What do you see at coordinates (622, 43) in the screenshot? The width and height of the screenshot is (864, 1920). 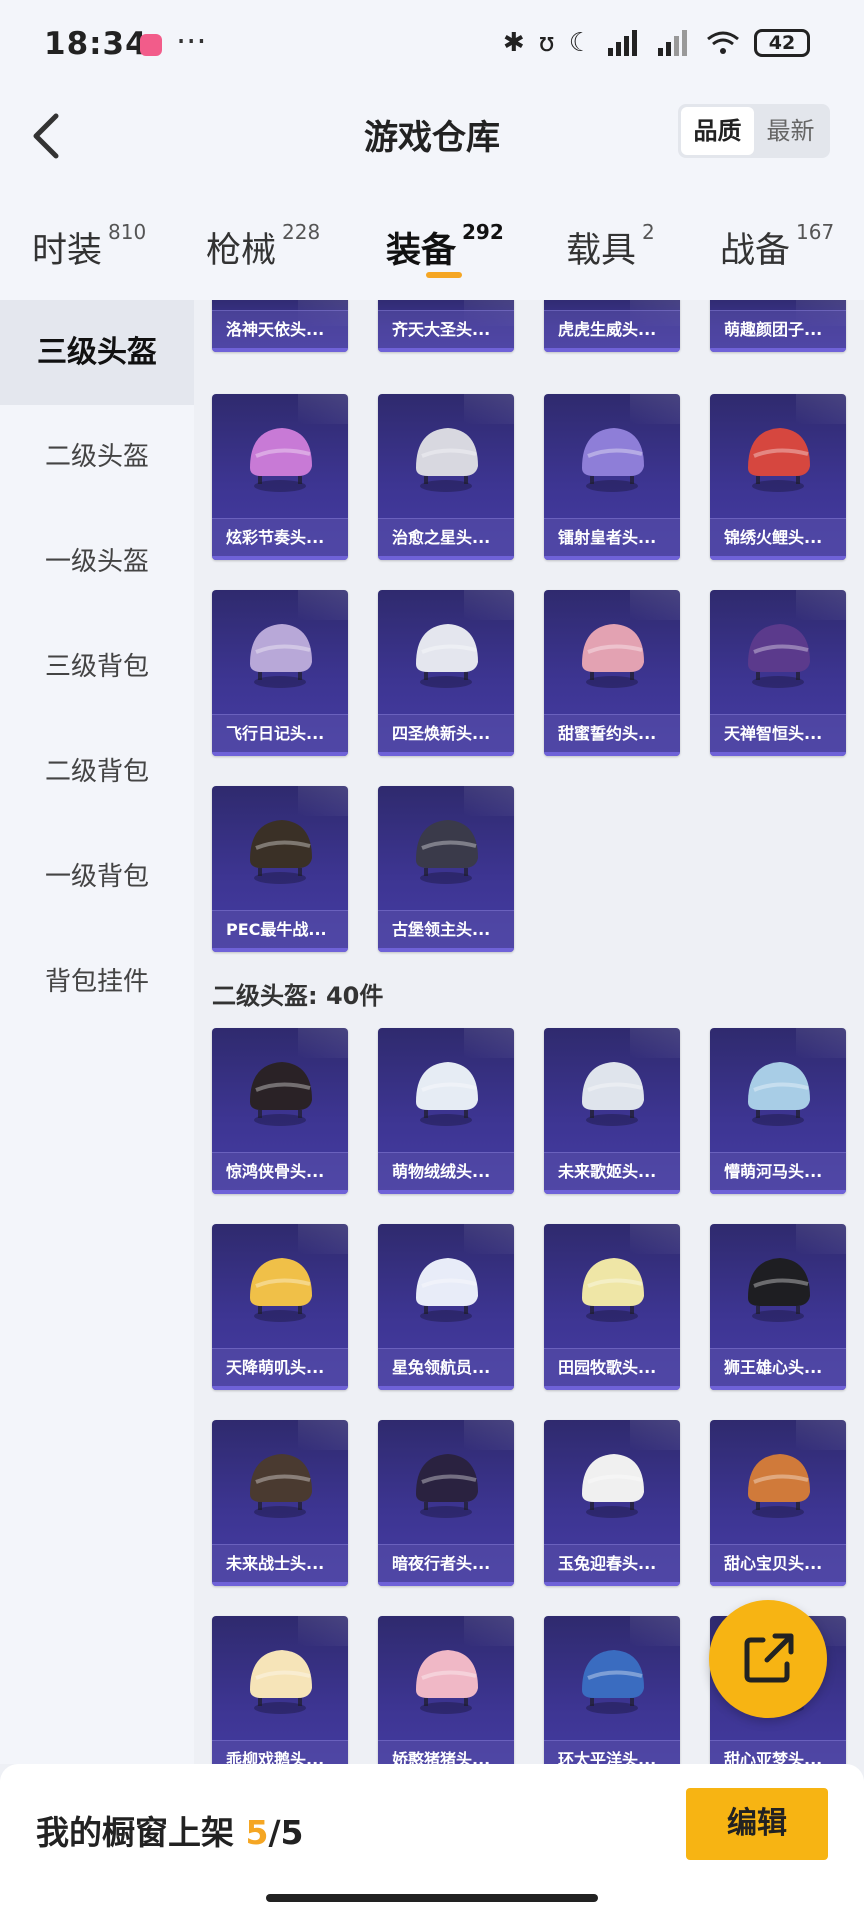 I see `signal-icon` at bounding box center [622, 43].